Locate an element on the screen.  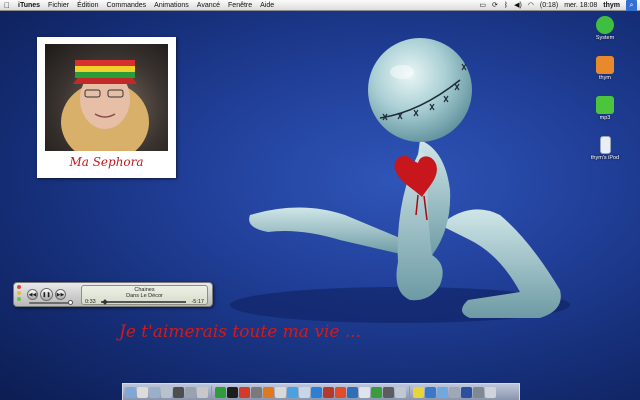
desktop-icon-thym: thym is located at coordinates (605, 68).